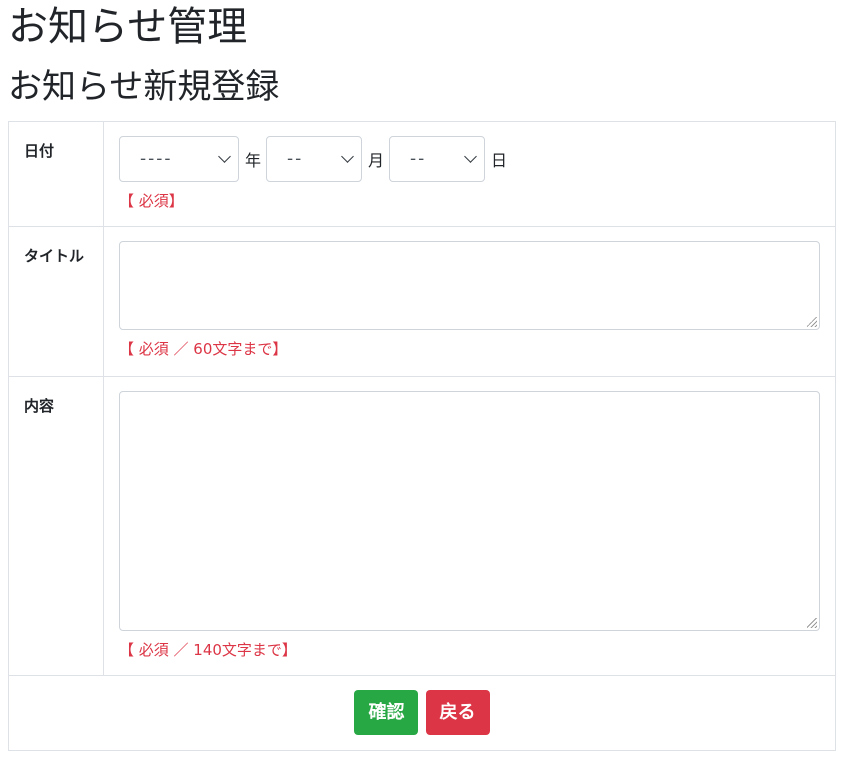 The image size is (850, 766). What do you see at coordinates (499, 160) in the screenshot?
I see `day-unit: 日` at bounding box center [499, 160].